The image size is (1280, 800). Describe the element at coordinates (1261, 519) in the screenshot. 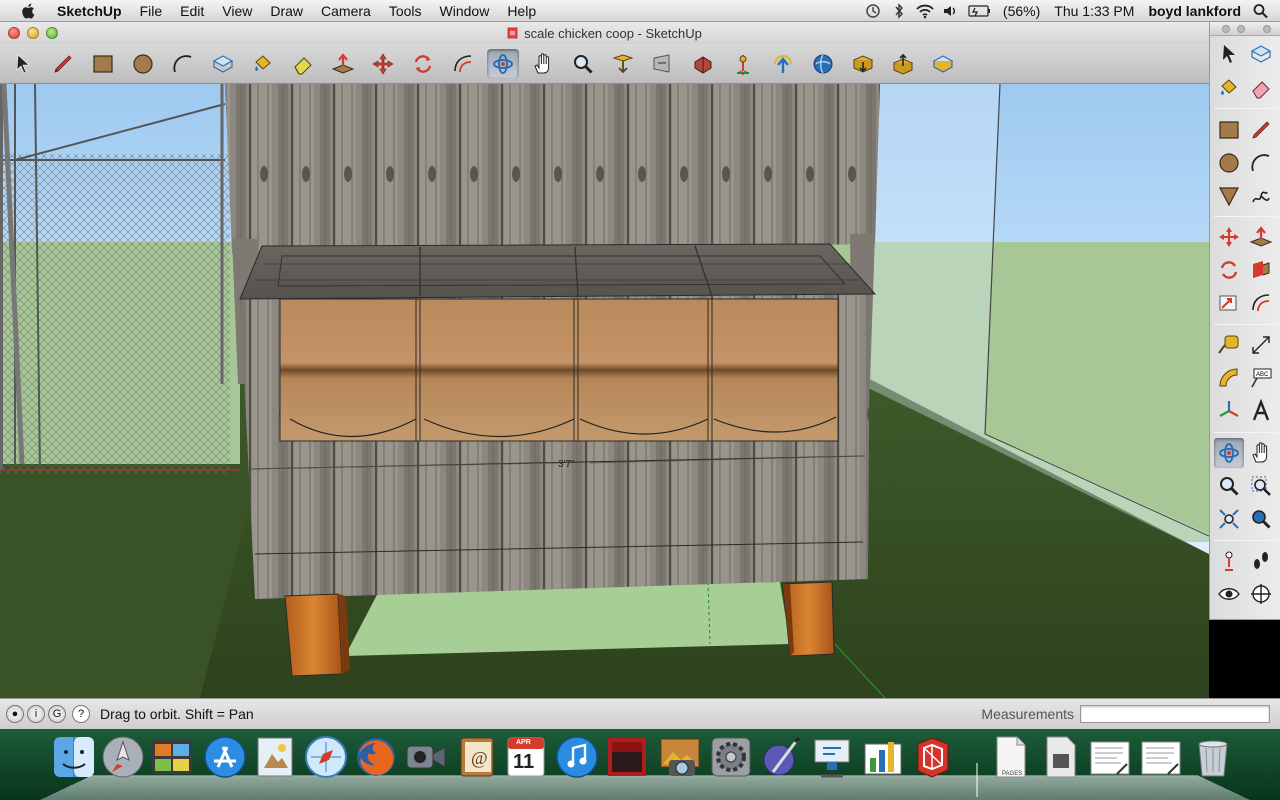

I see `palette-previous-view-button` at that location.